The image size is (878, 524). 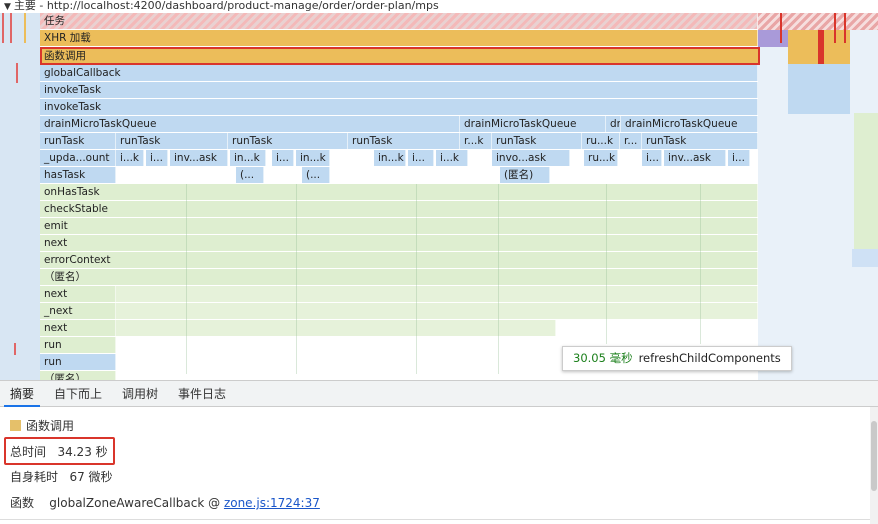 What do you see at coordinates (78, 175) in the screenshot?
I see `has-task-bar: hasTask` at bounding box center [78, 175].